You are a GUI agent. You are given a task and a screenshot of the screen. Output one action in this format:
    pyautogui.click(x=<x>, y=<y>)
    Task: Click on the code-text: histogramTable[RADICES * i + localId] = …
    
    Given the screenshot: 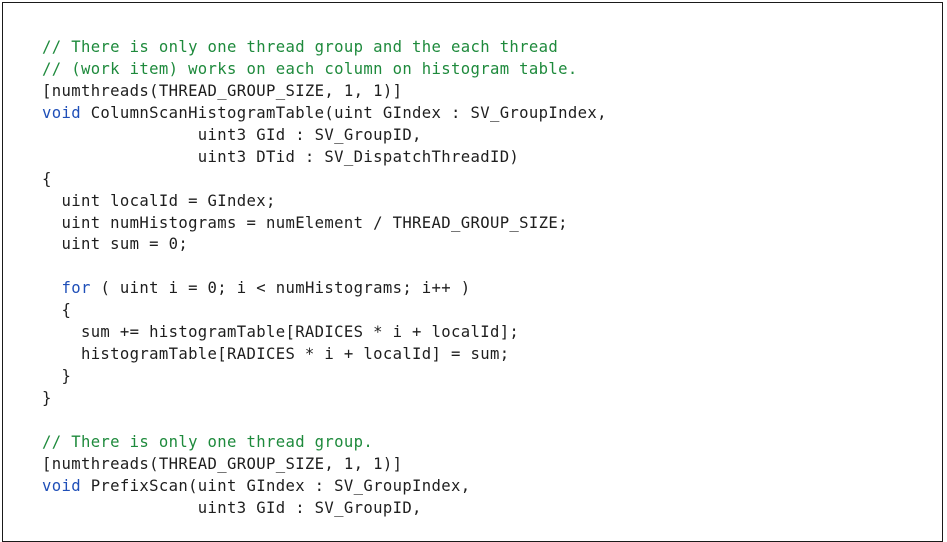 What is the action you would take?
    pyautogui.click(x=276, y=354)
    